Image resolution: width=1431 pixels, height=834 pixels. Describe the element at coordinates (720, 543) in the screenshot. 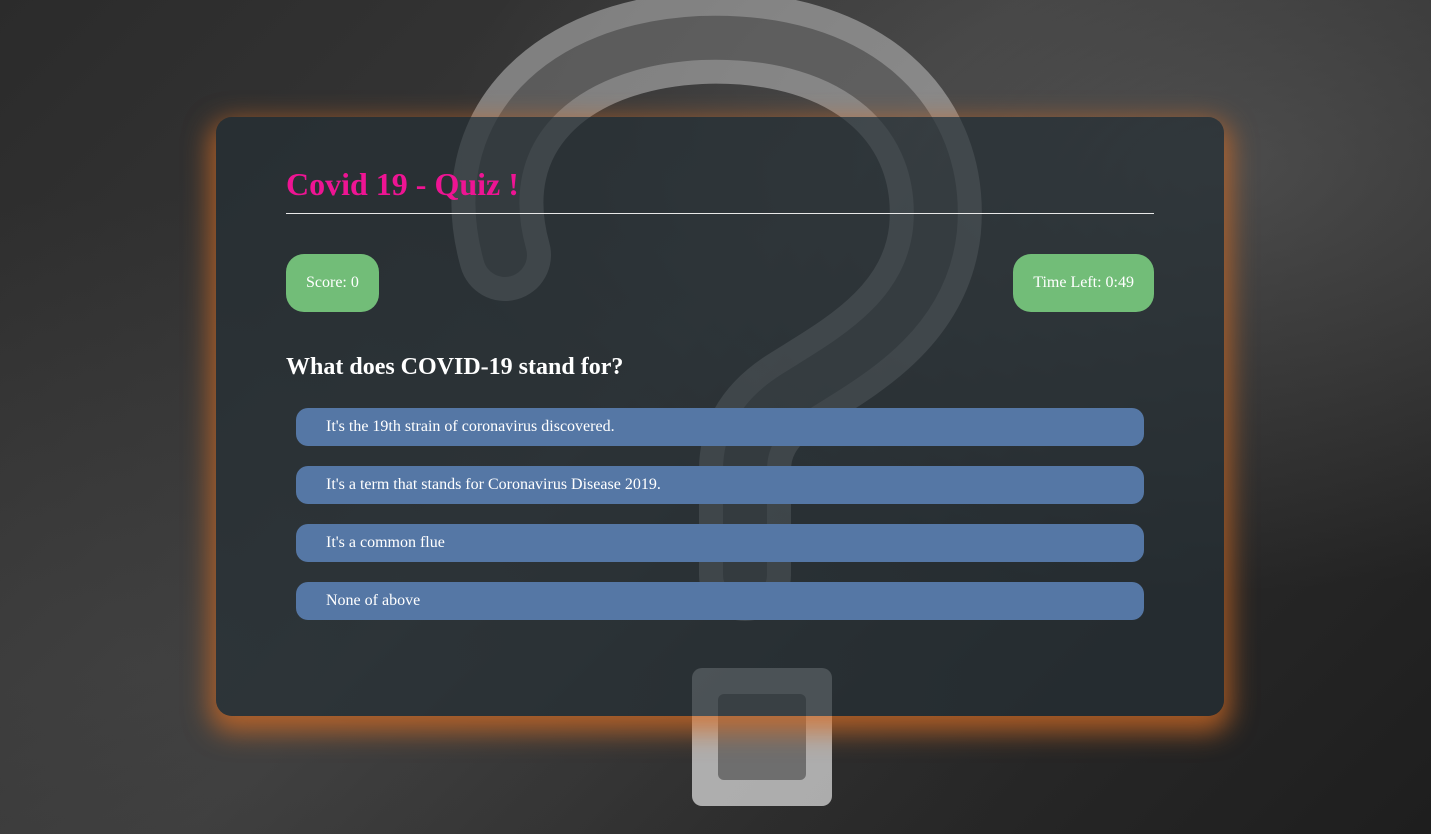

I see `answer-option-3: It's a common flue` at that location.